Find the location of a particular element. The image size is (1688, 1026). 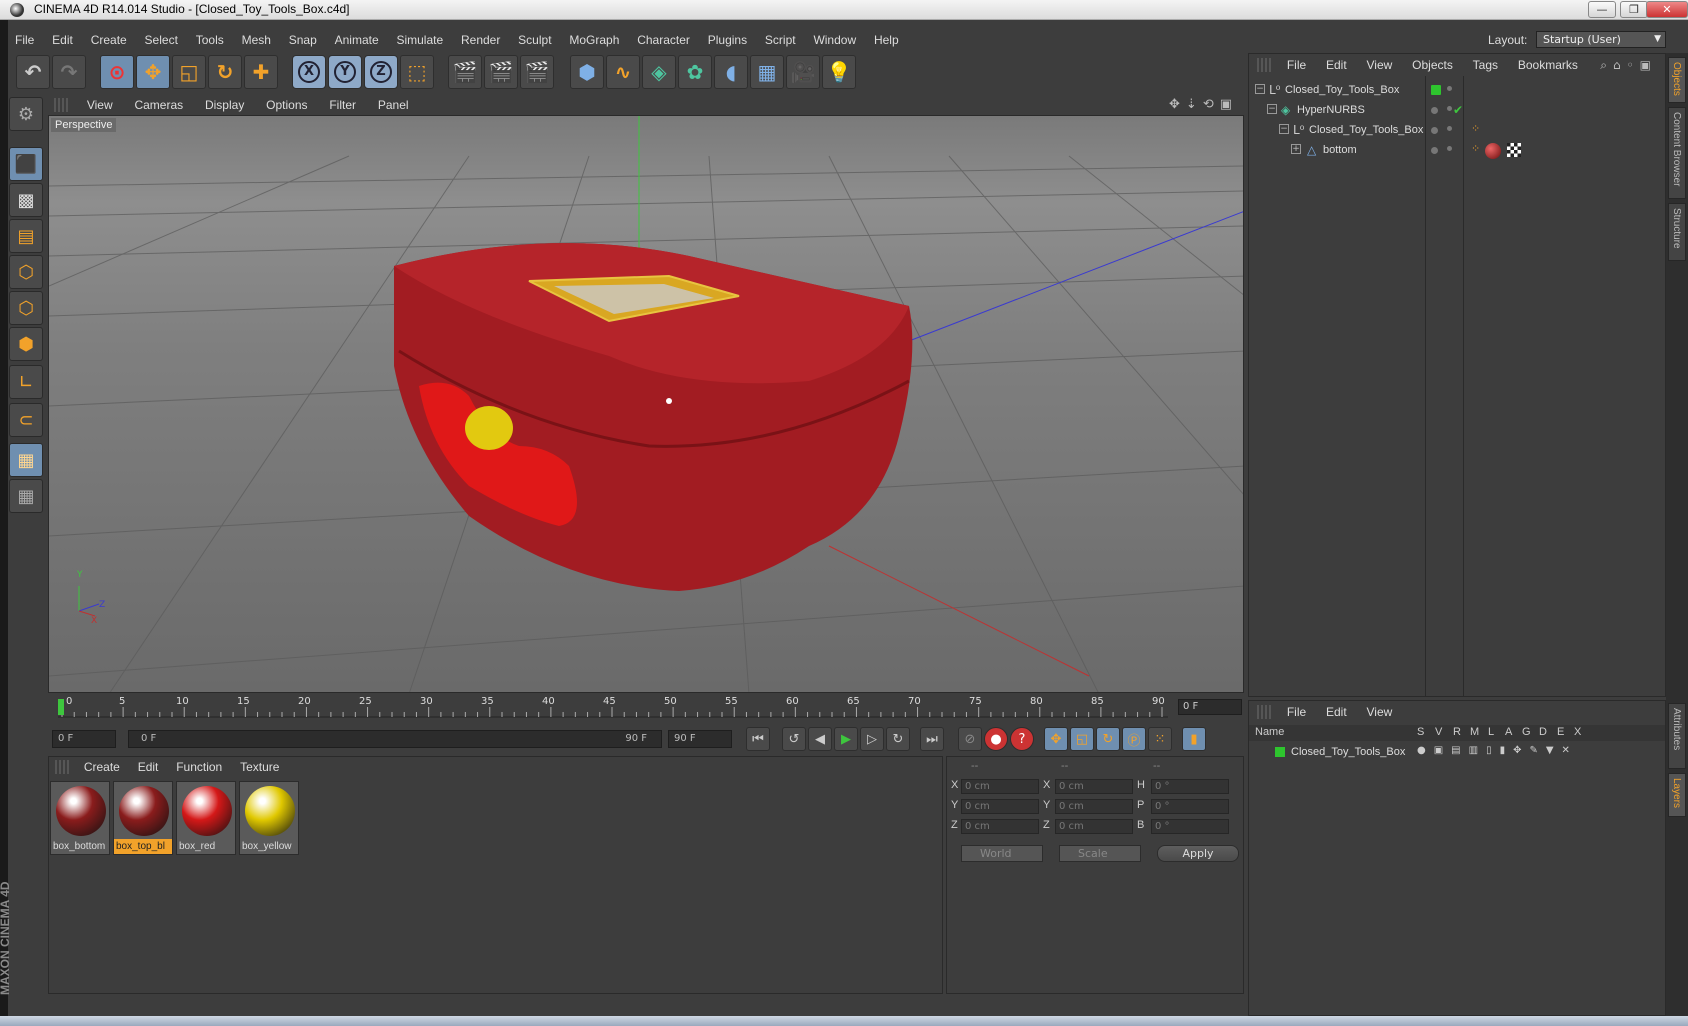

previous-key-button: ↺ is located at coordinates (794, 739).